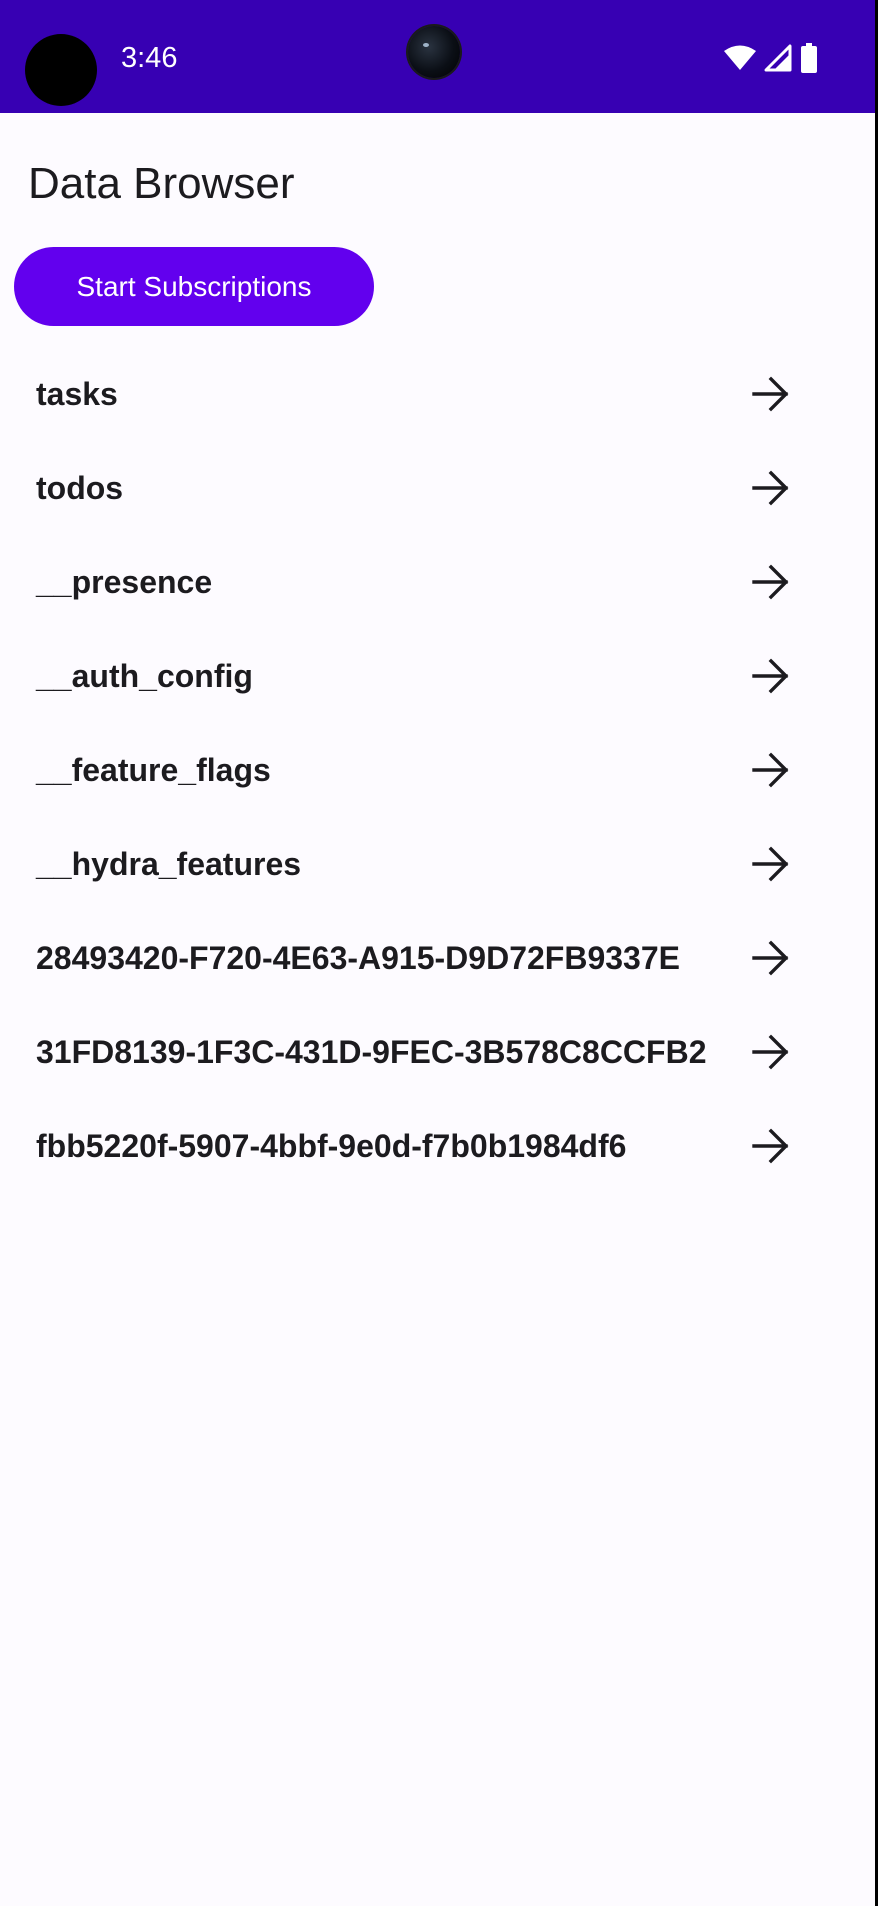 This screenshot has height=1906, width=878. Describe the element at coordinates (124, 582) in the screenshot. I see `collection-label: __presence` at that location.